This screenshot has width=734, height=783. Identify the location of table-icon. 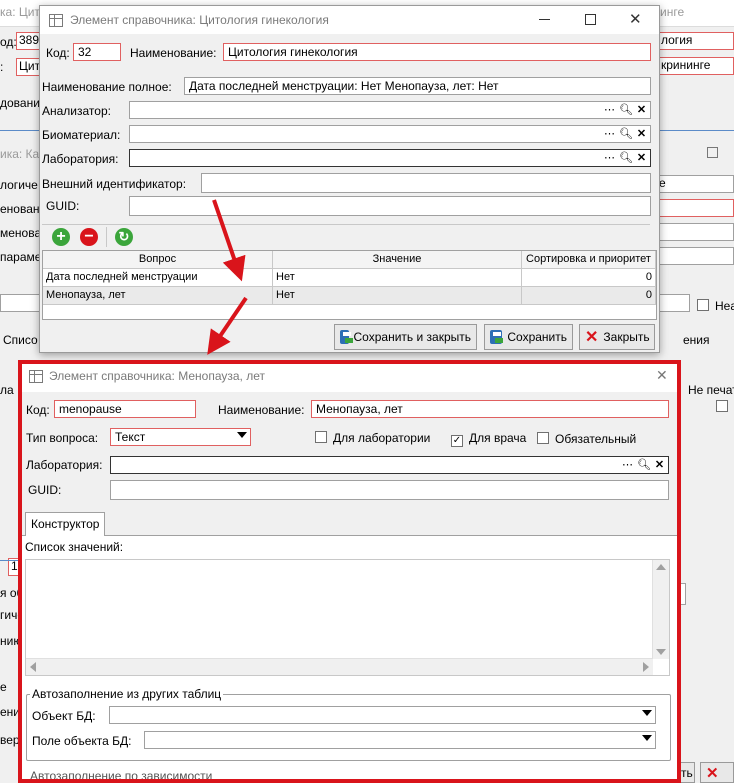
(36, 376).